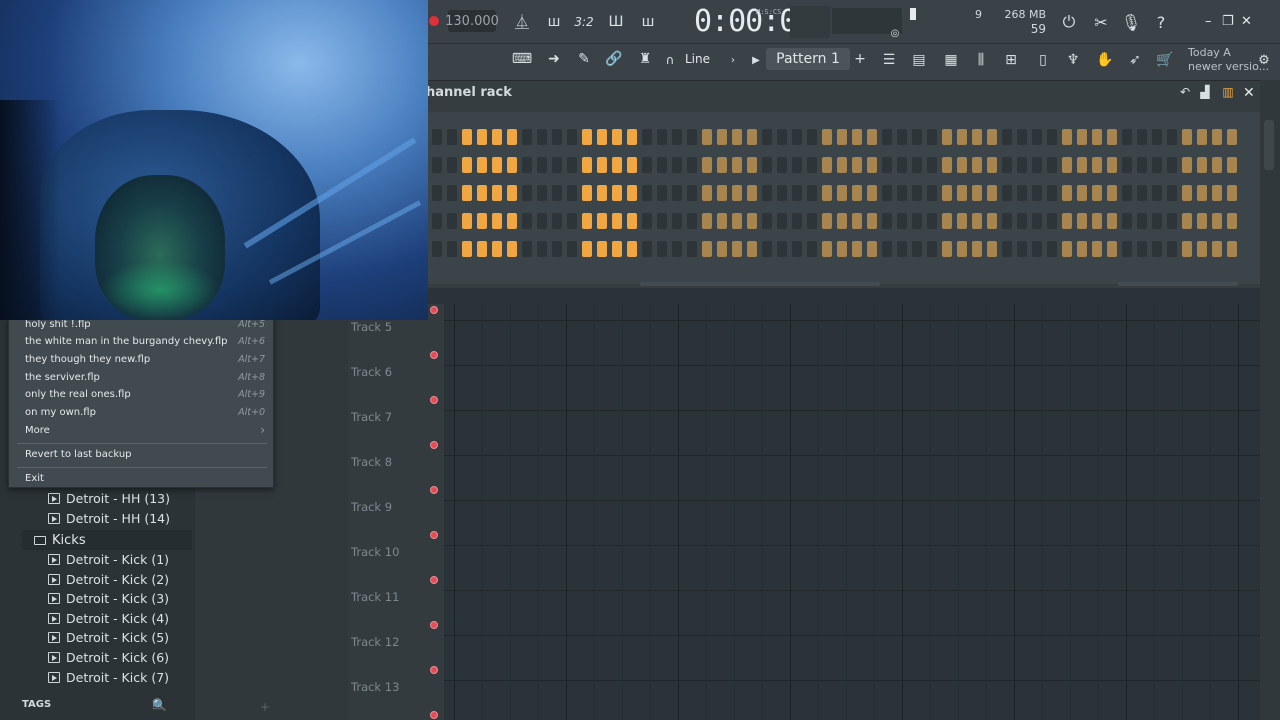 This screenshot has width=1280, height=720. I want to click on snap-arrow-icon: ›, so click(733, 60).